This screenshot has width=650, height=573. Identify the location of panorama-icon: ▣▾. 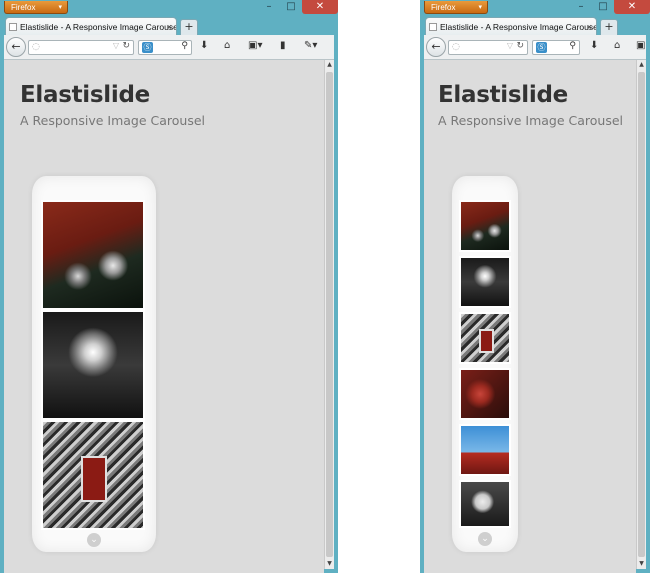
(255, 45).